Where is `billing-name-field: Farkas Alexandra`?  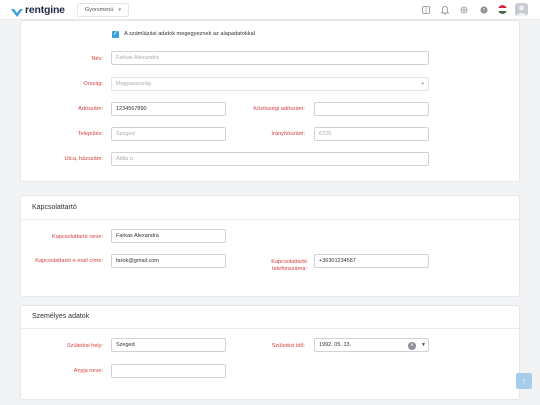 billing-name-field: Farkas Alexandra is located at coordinates (270, 58).